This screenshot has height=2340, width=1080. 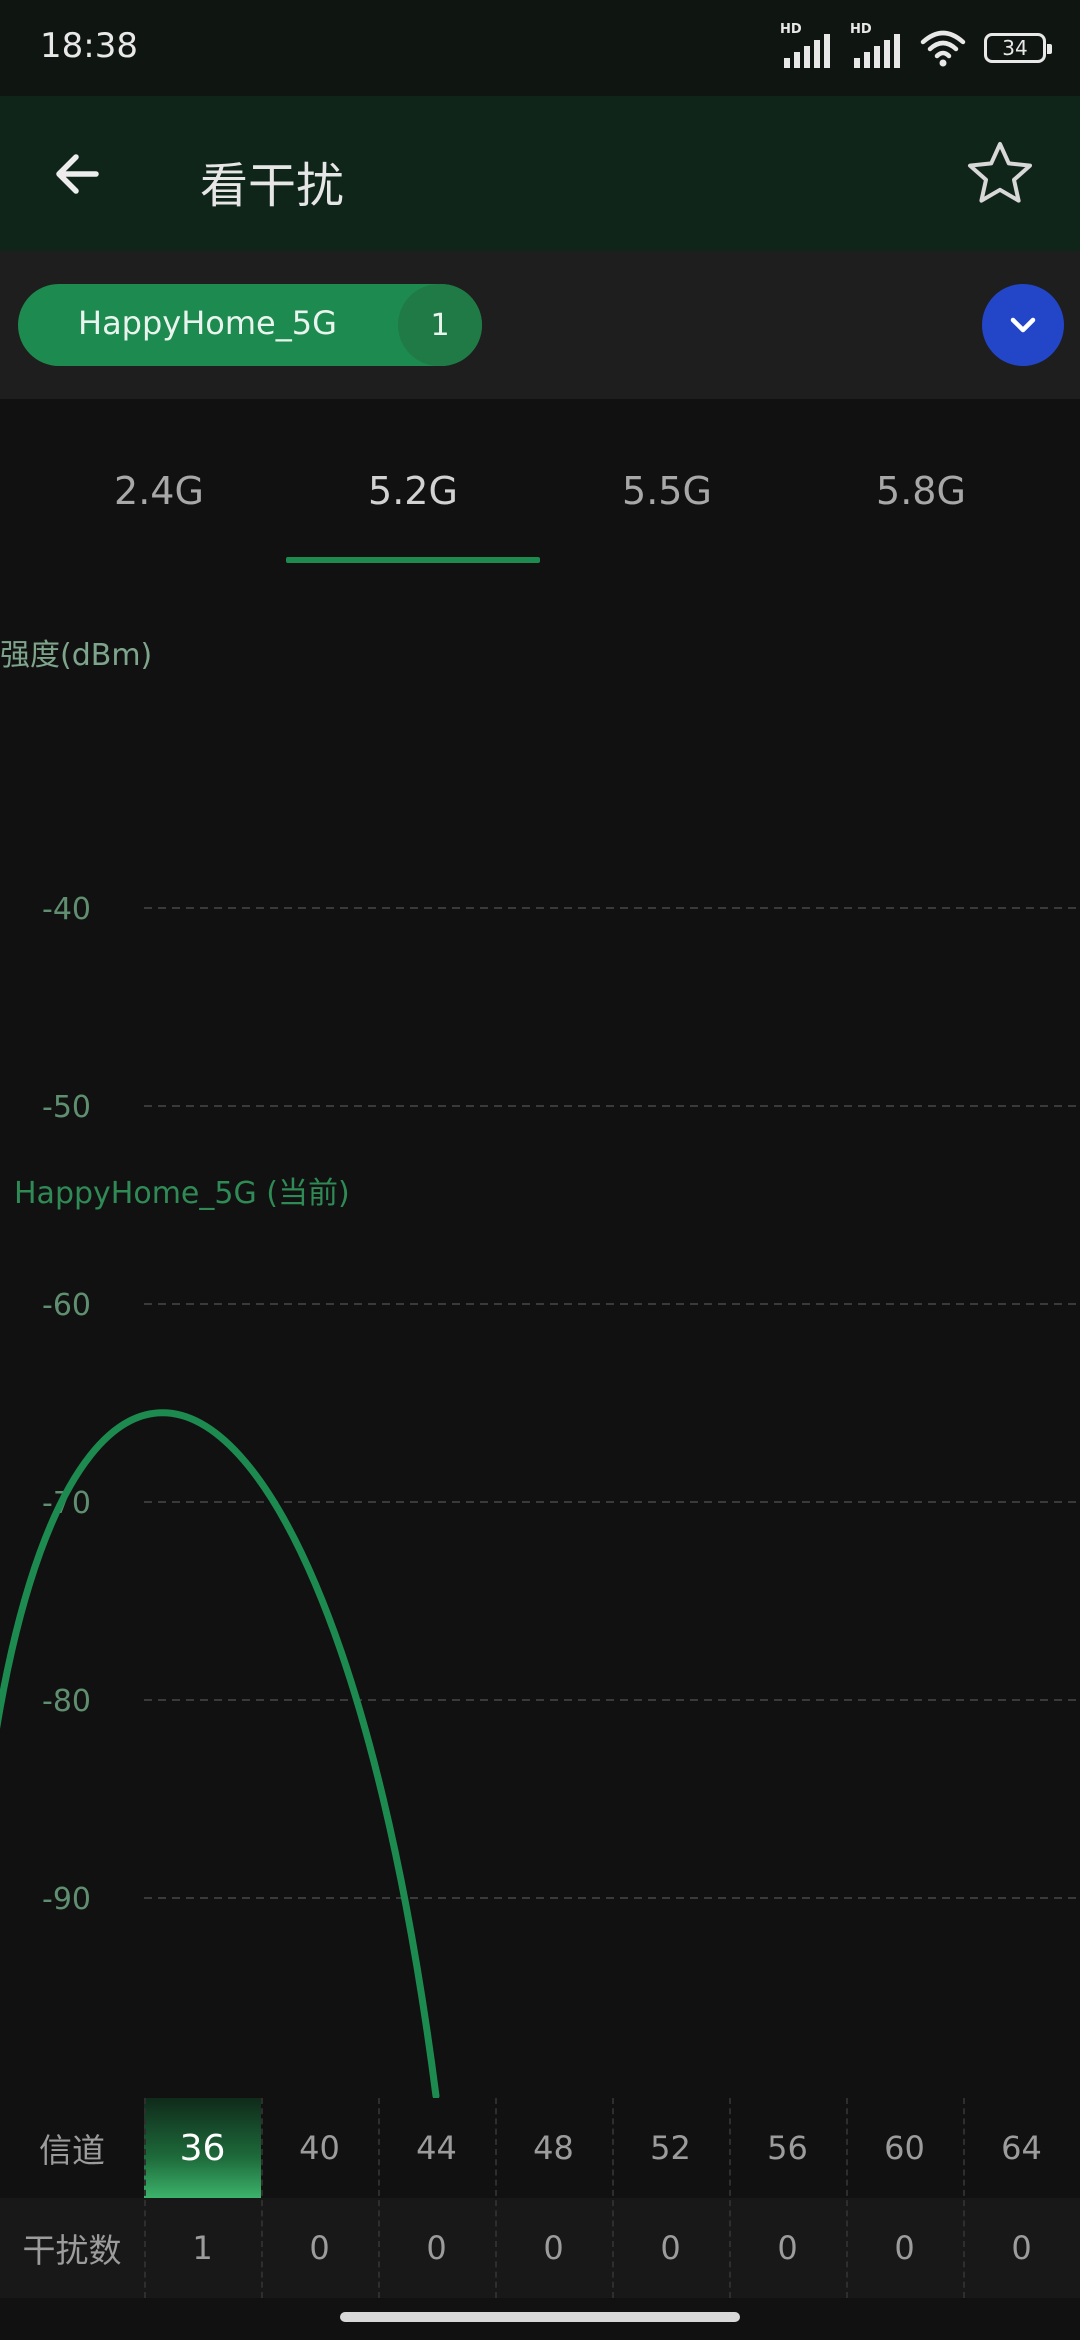 What do you see at coordinates (553, 2148) in the screenshot?
I see `channel-cell: 48` at bounding box center [553, 2148].